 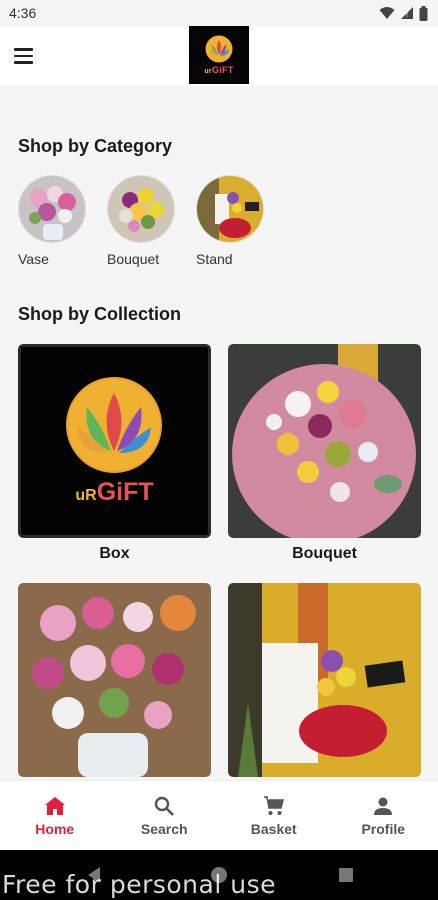 I want to click on category-label: Bouquet, so click(x=133, y=259).